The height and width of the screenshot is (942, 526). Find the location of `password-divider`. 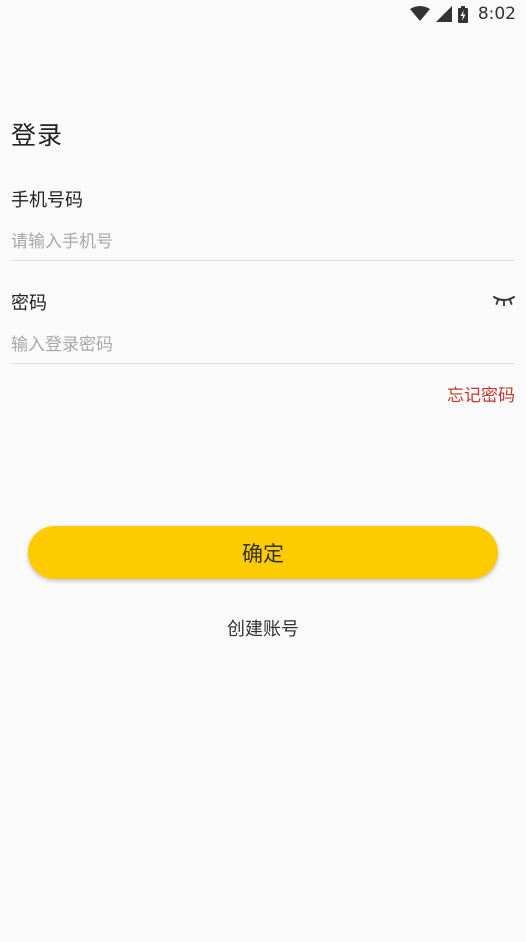

password-divider is located at coordinates (263, 363).